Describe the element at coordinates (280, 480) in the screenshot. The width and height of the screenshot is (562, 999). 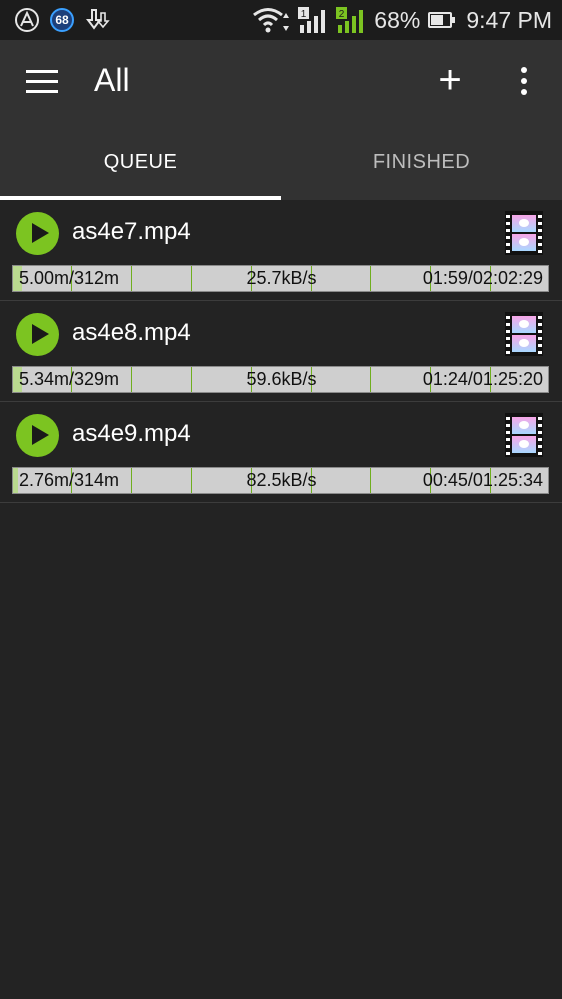
I see `progress-bar: 2.76m/314m 82.5kB/s 00:45/01:25:34` at that location.